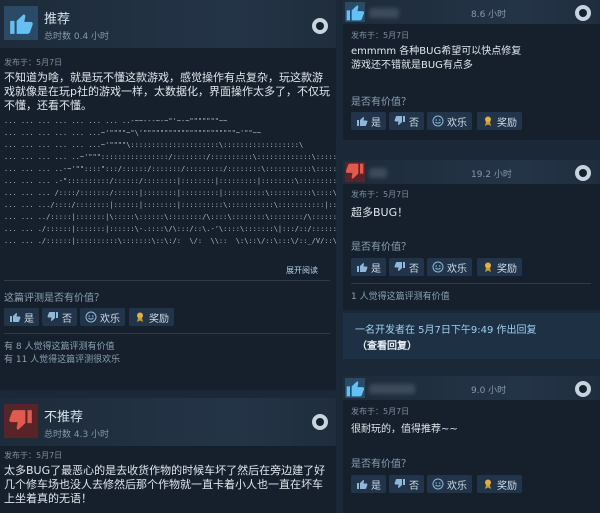 The height and width of the screenshot is (513, 600). I want to click on review-verdict: 推荐, so click(57, 19).